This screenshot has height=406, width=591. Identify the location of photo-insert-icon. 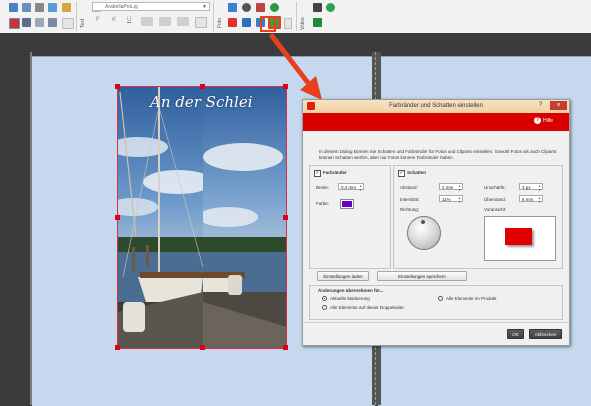
(232, 7).